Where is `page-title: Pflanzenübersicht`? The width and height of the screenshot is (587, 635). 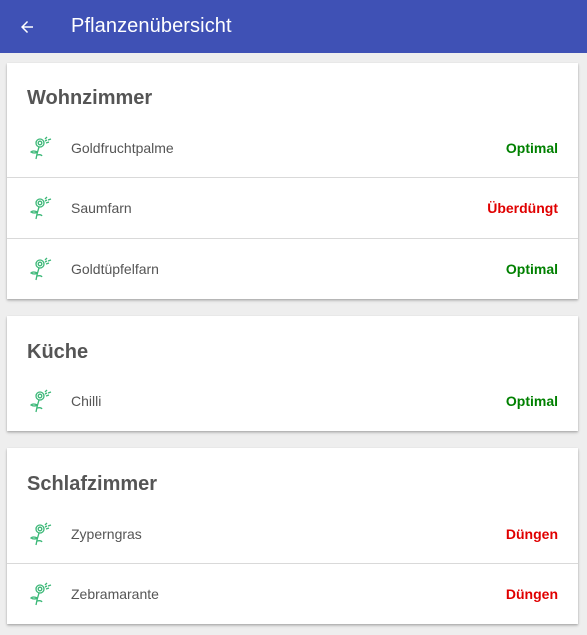 page-title: Pflanzenübersicht is located at coordinates (151, 26).